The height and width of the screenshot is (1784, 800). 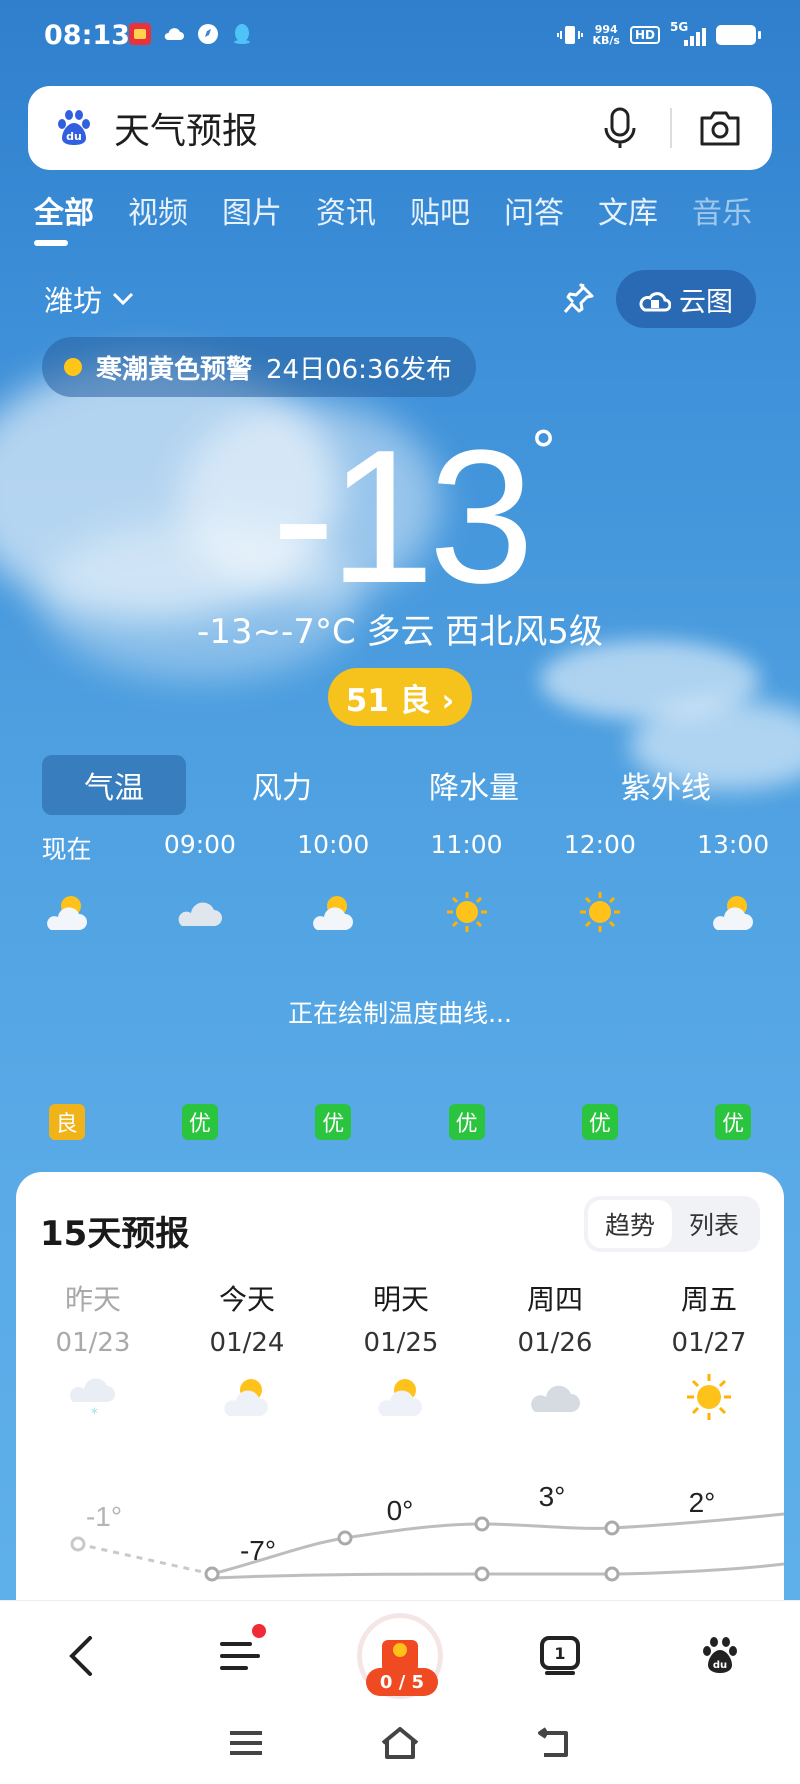 I want to click on warning-time: 24日06:36发布, so click(x=359, y=369).